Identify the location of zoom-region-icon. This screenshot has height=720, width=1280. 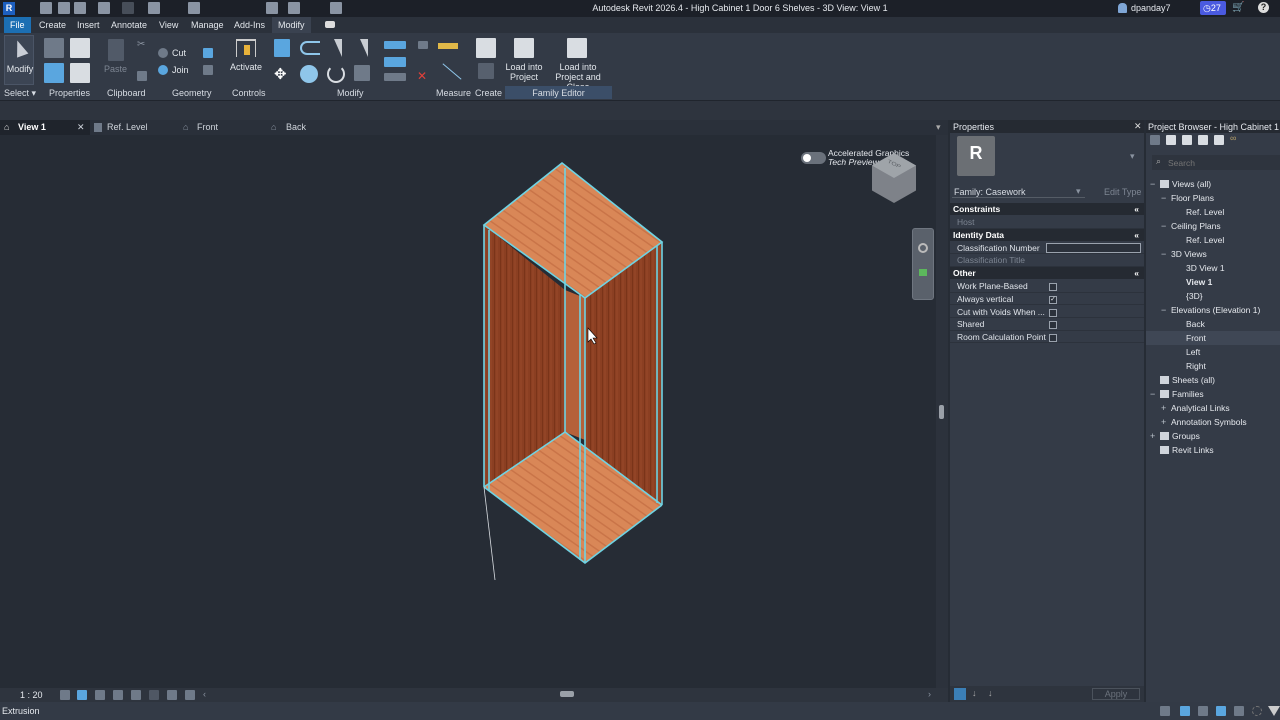
(923, 272).